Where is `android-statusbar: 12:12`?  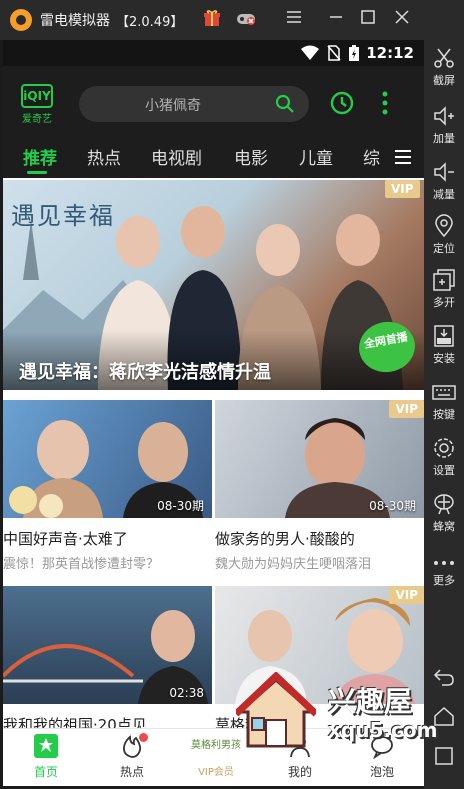 android-statusbar: 12:12 is located at coordinates (213, 53).